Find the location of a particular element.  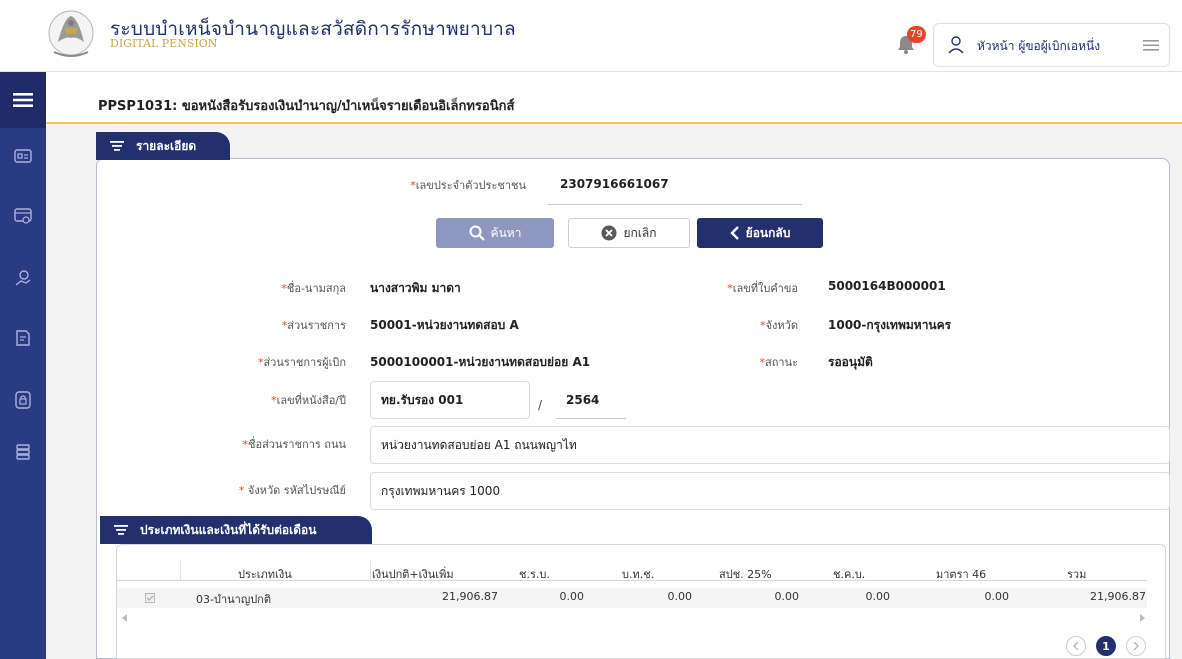

user-menu: หัวหน้า ผู้ขอผู้เบิกเอหนึ่ง is located at coordinates (1051, 45).